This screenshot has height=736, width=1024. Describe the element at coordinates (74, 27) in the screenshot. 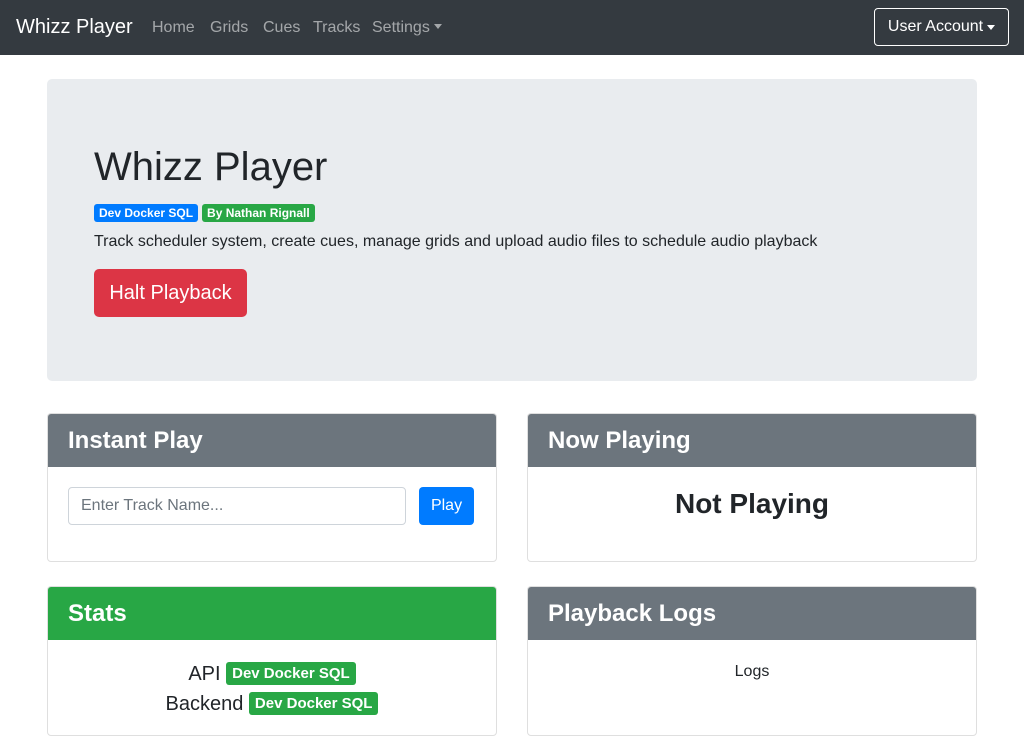

I see `brand-link: Whizz Player` at that location.